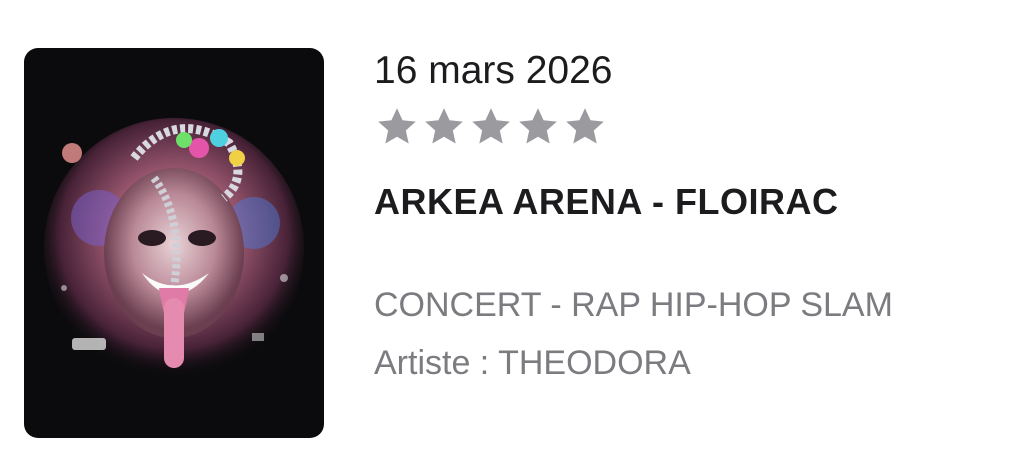 This screenshot has width=1032, height=453. I want to click on artwork-illustration, so click(174, 248).